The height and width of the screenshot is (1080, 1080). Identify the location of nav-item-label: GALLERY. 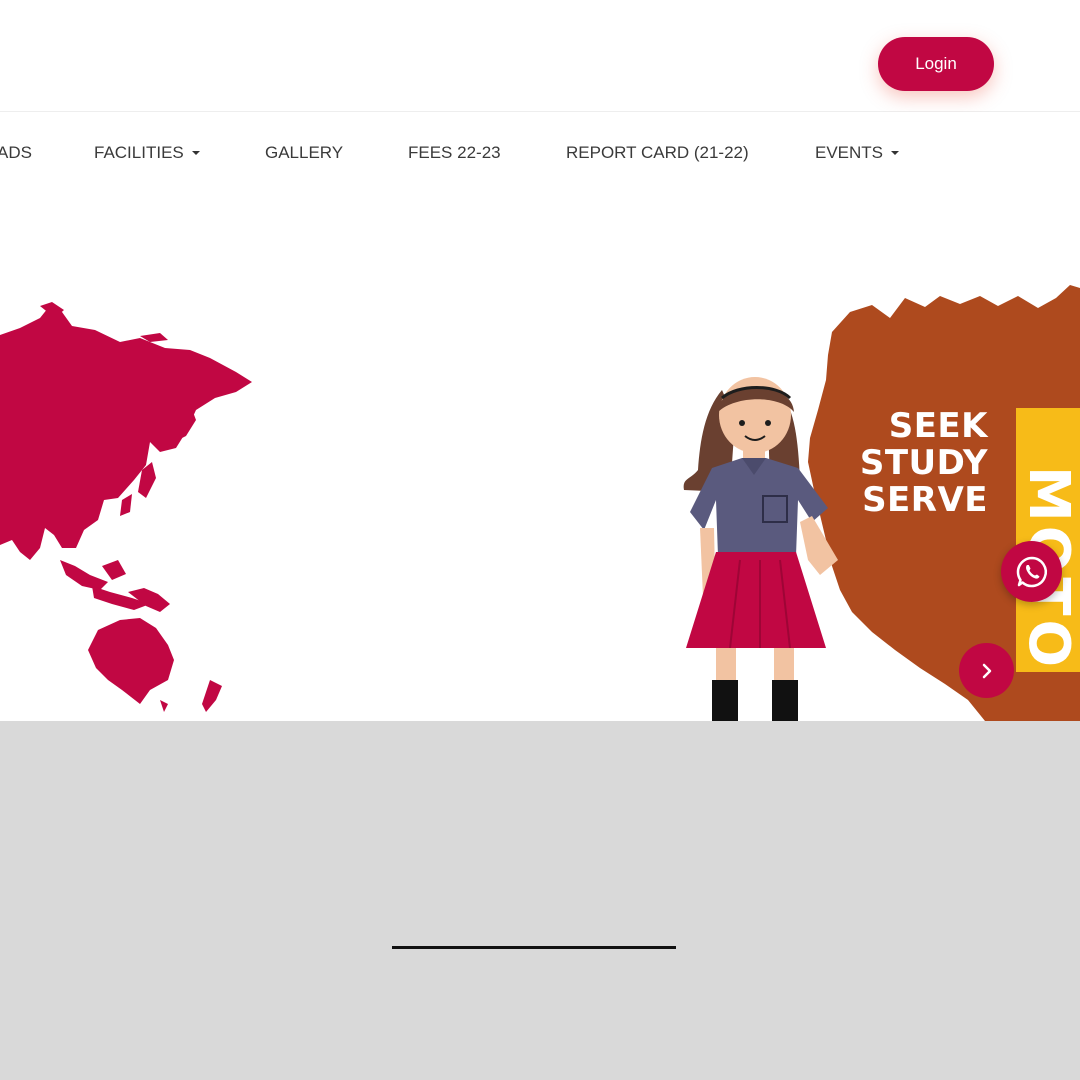
(304, 152).